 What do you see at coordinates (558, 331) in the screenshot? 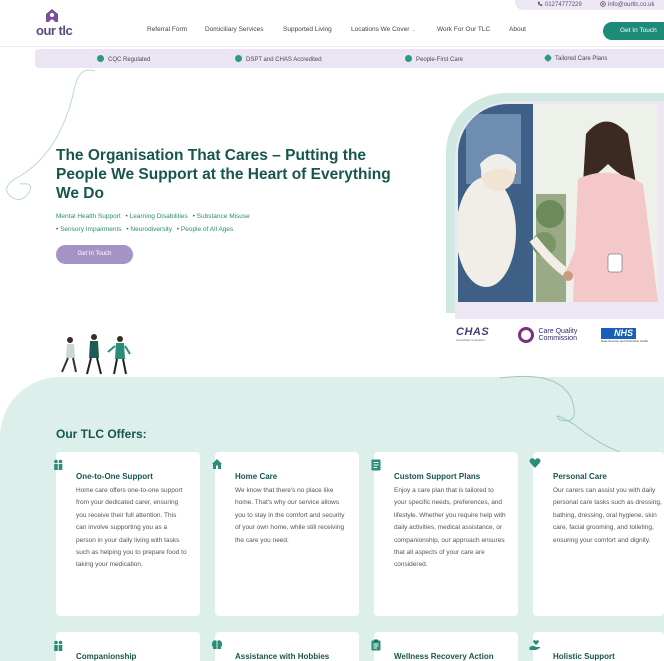
I see `cqc-logo-line-1: Care Quality` at bounding box center [558, 331].